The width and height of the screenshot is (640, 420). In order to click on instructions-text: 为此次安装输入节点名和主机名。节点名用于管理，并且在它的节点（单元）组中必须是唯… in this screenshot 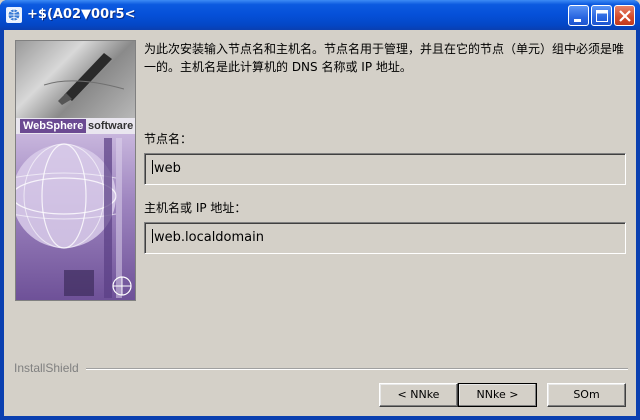, I will do `click(384, 58)`.